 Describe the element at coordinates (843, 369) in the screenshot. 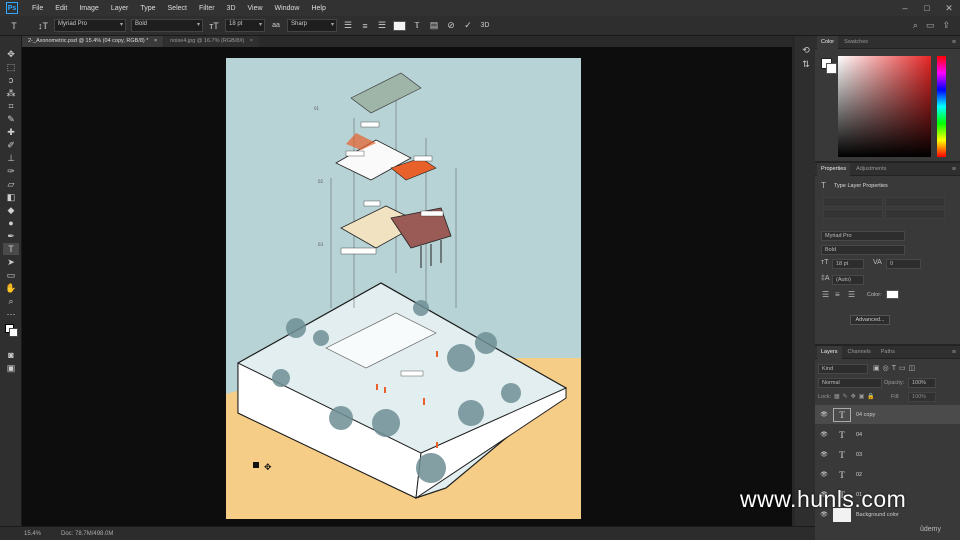

I see `layer-filter-kind: Kind` at that location.